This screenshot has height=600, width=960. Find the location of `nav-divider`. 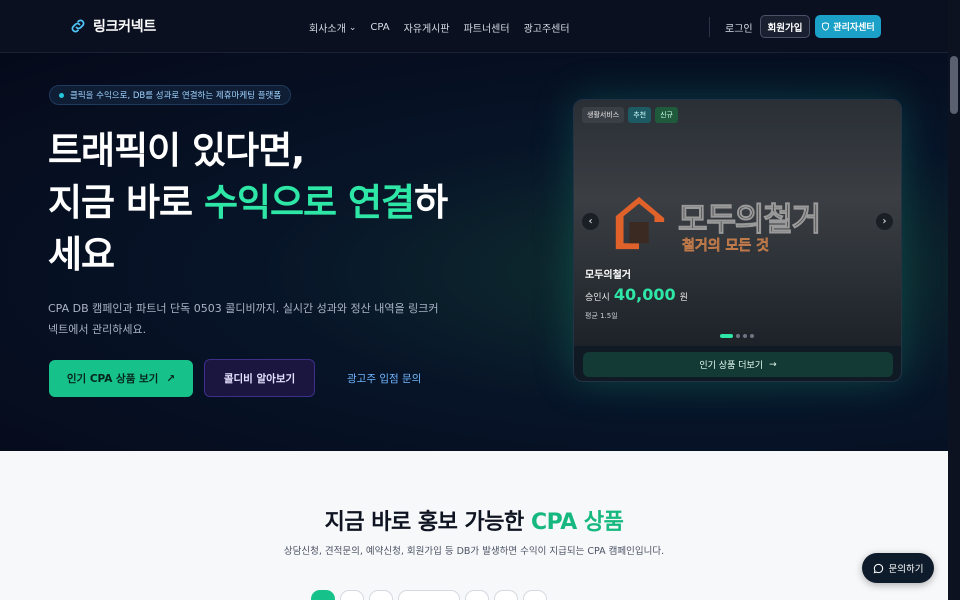

nav-divider is located at coordinates (709, 27).